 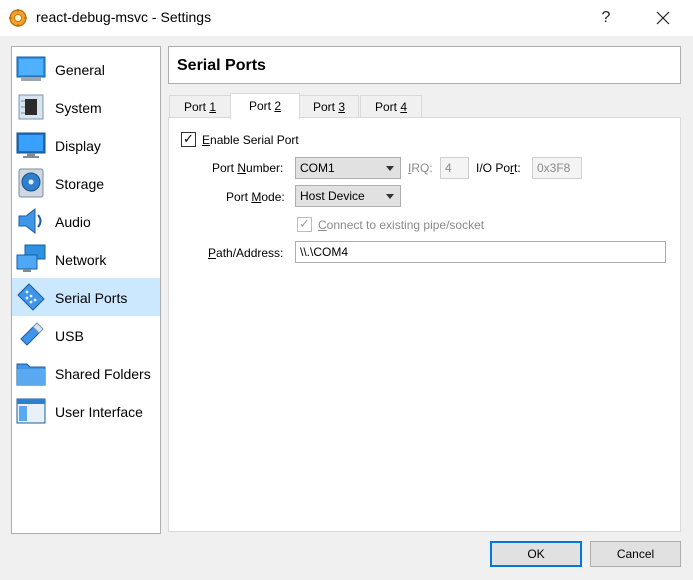 What do you see at coordinates (31, 183) in the screenshot?
I see `storage-disk-icon` at bounding box center [31, 183].